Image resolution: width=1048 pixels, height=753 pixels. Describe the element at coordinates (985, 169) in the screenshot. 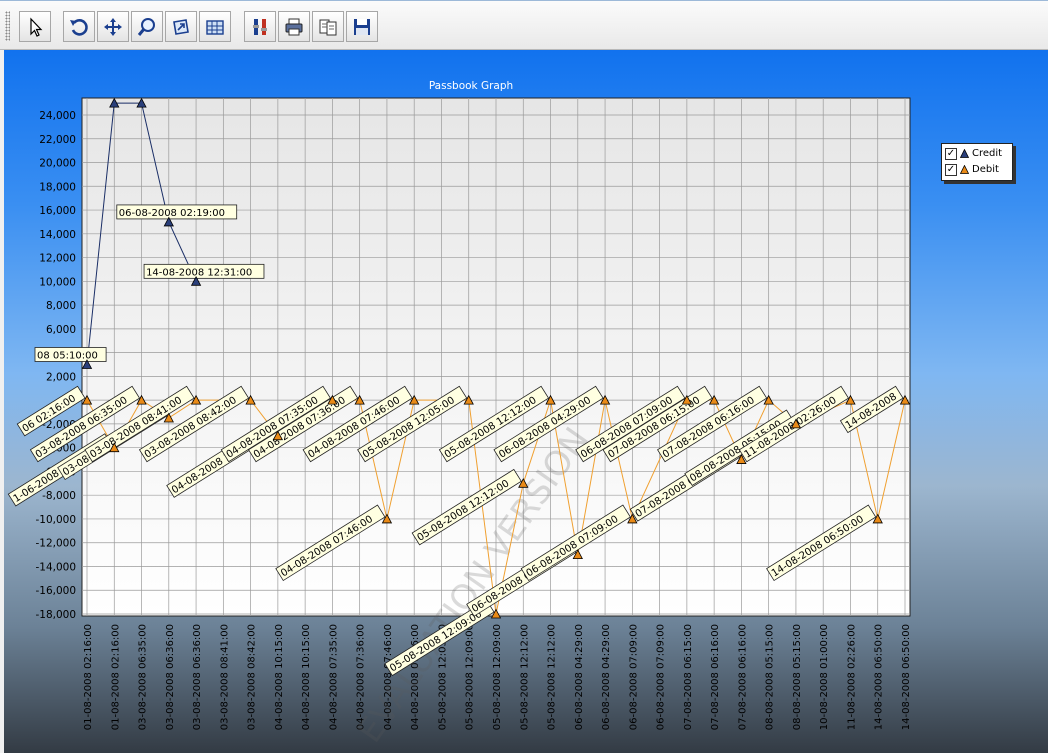

I see `legend-label: Debit` at that location.